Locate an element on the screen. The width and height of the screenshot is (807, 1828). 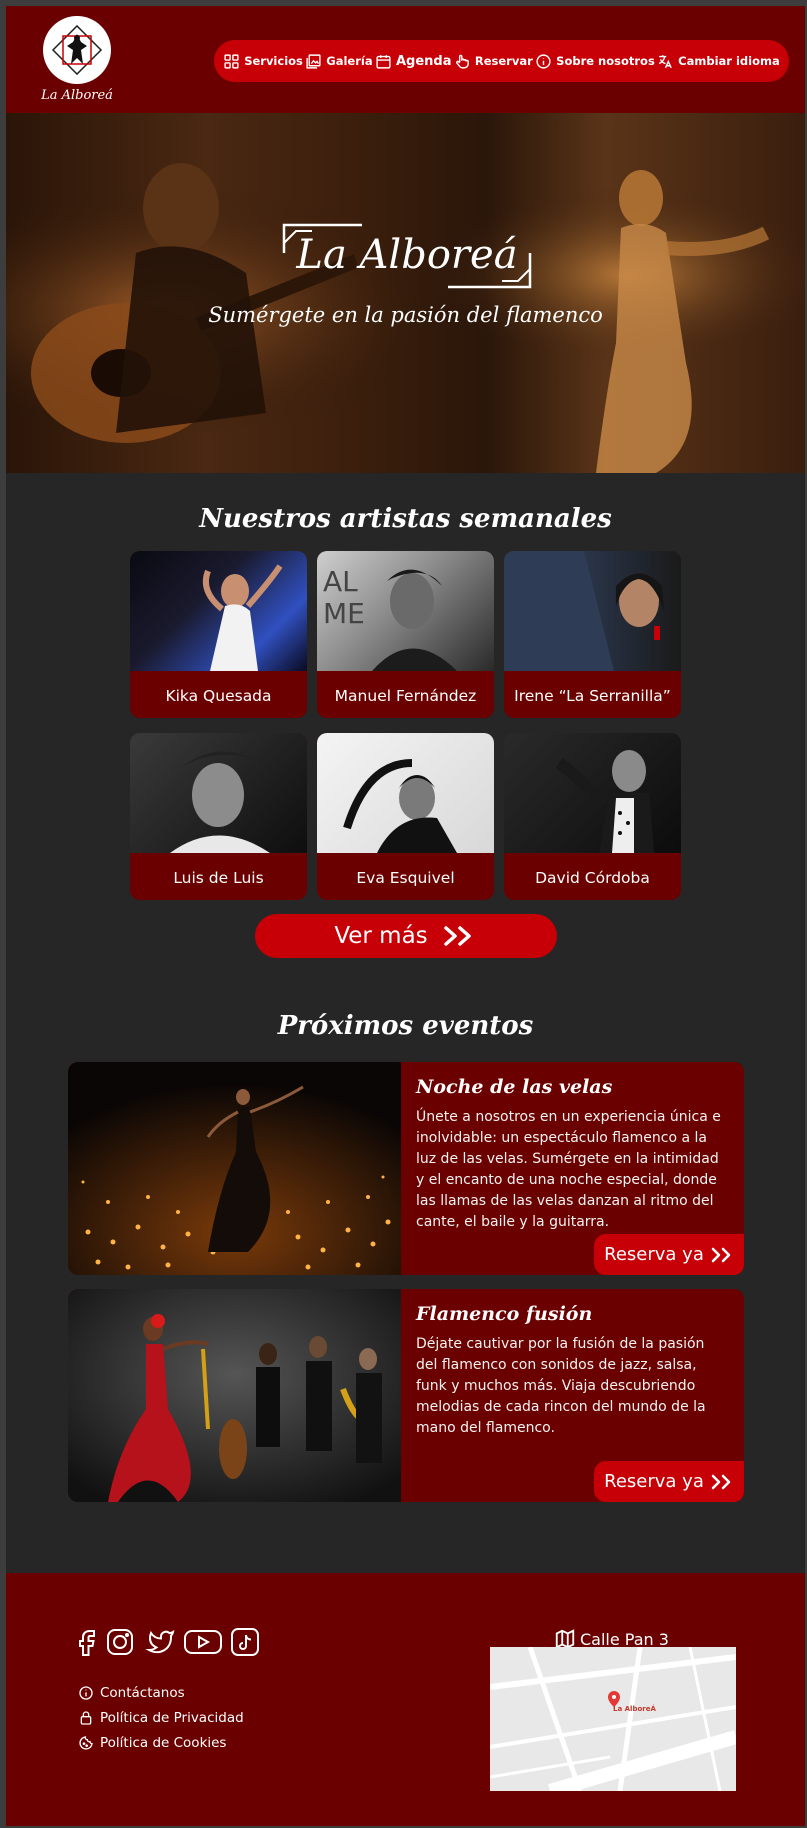
social-links is located at coordinates (168, 1642).